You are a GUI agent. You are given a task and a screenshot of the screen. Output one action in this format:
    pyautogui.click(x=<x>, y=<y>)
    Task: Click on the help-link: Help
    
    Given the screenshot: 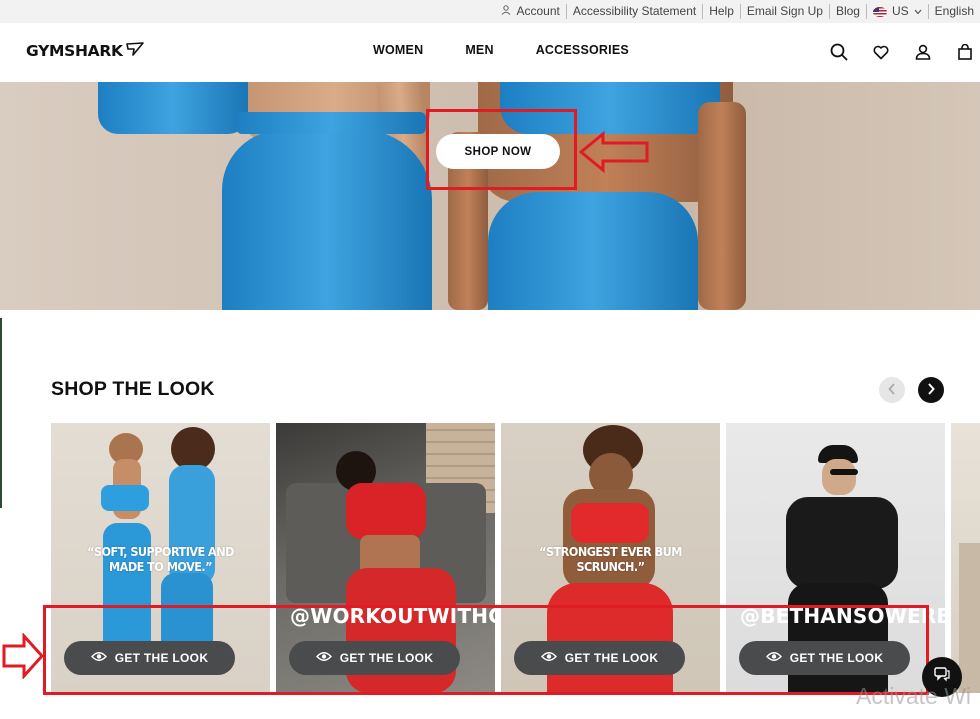 What is the action you would take?
    pyautogui.click(x=721, y=11)
    